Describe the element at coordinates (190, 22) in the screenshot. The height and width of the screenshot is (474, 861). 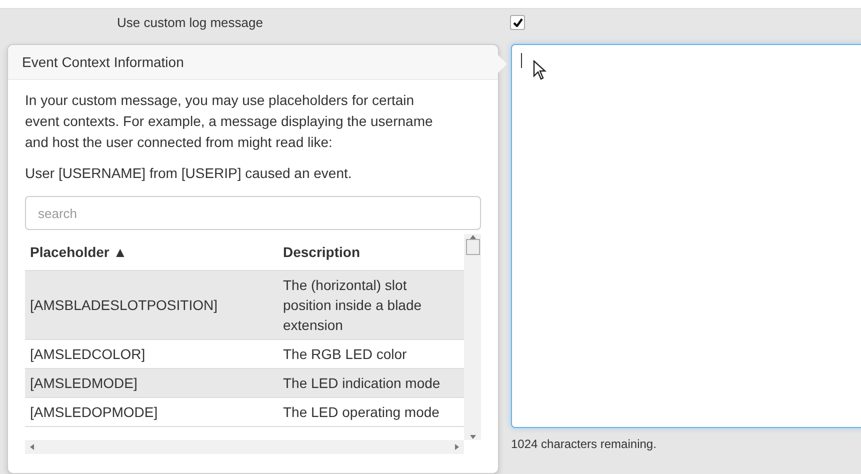
I see `option-label: Use custom log message` at that location.